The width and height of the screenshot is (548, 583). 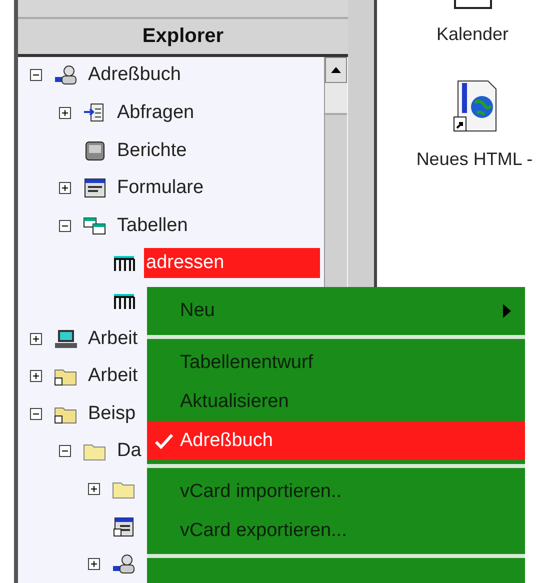 I want to click on tree-item: Abfragen, so click(x=155, y=113).